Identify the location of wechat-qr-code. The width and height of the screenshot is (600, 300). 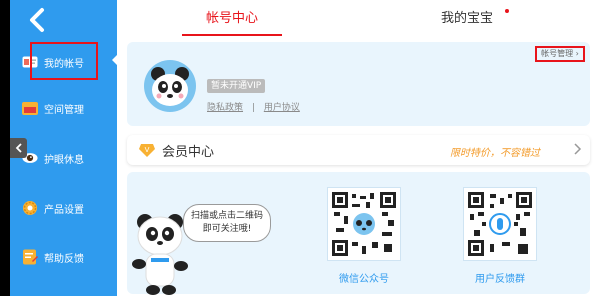
(364, 224).